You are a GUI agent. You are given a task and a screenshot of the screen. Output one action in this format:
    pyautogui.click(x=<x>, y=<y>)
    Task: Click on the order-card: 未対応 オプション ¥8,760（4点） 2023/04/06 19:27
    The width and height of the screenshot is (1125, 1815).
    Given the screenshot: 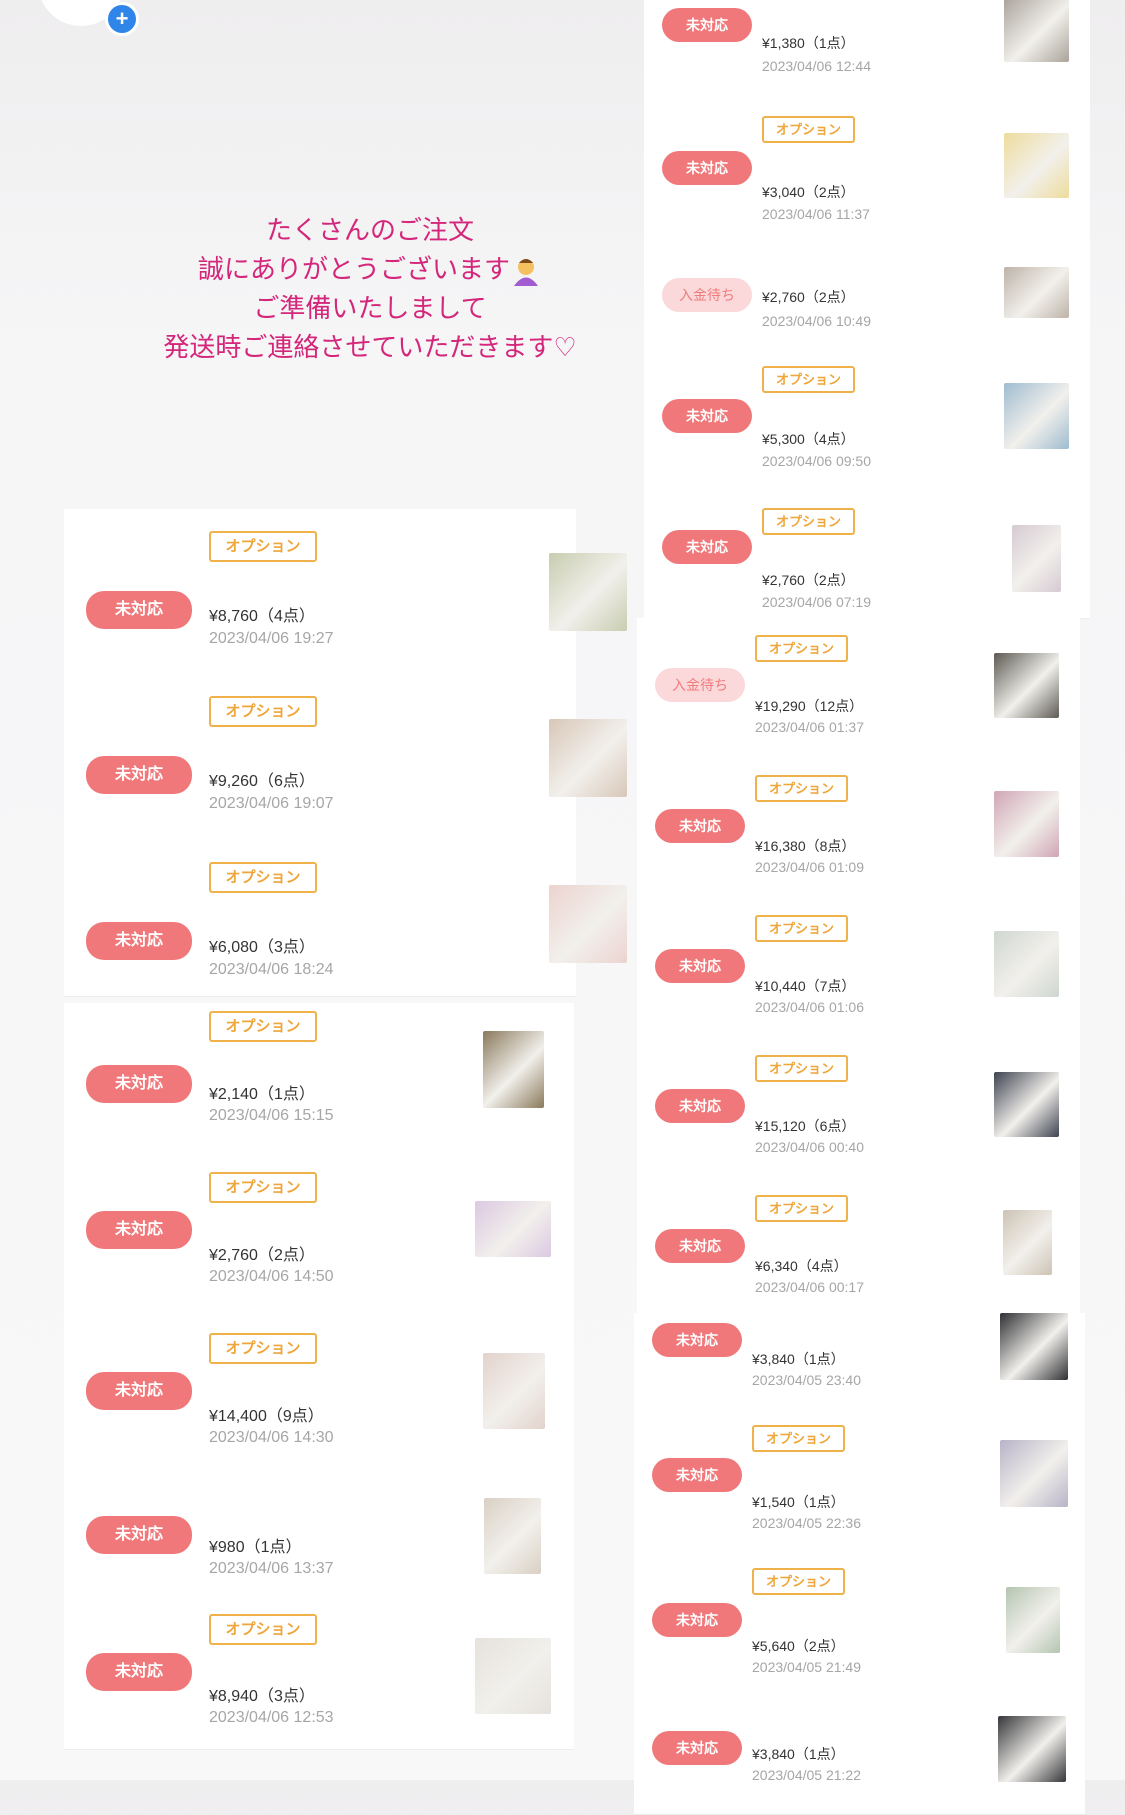 What is the action you would take?
    pyautogui.click(x=345, y=592)
    